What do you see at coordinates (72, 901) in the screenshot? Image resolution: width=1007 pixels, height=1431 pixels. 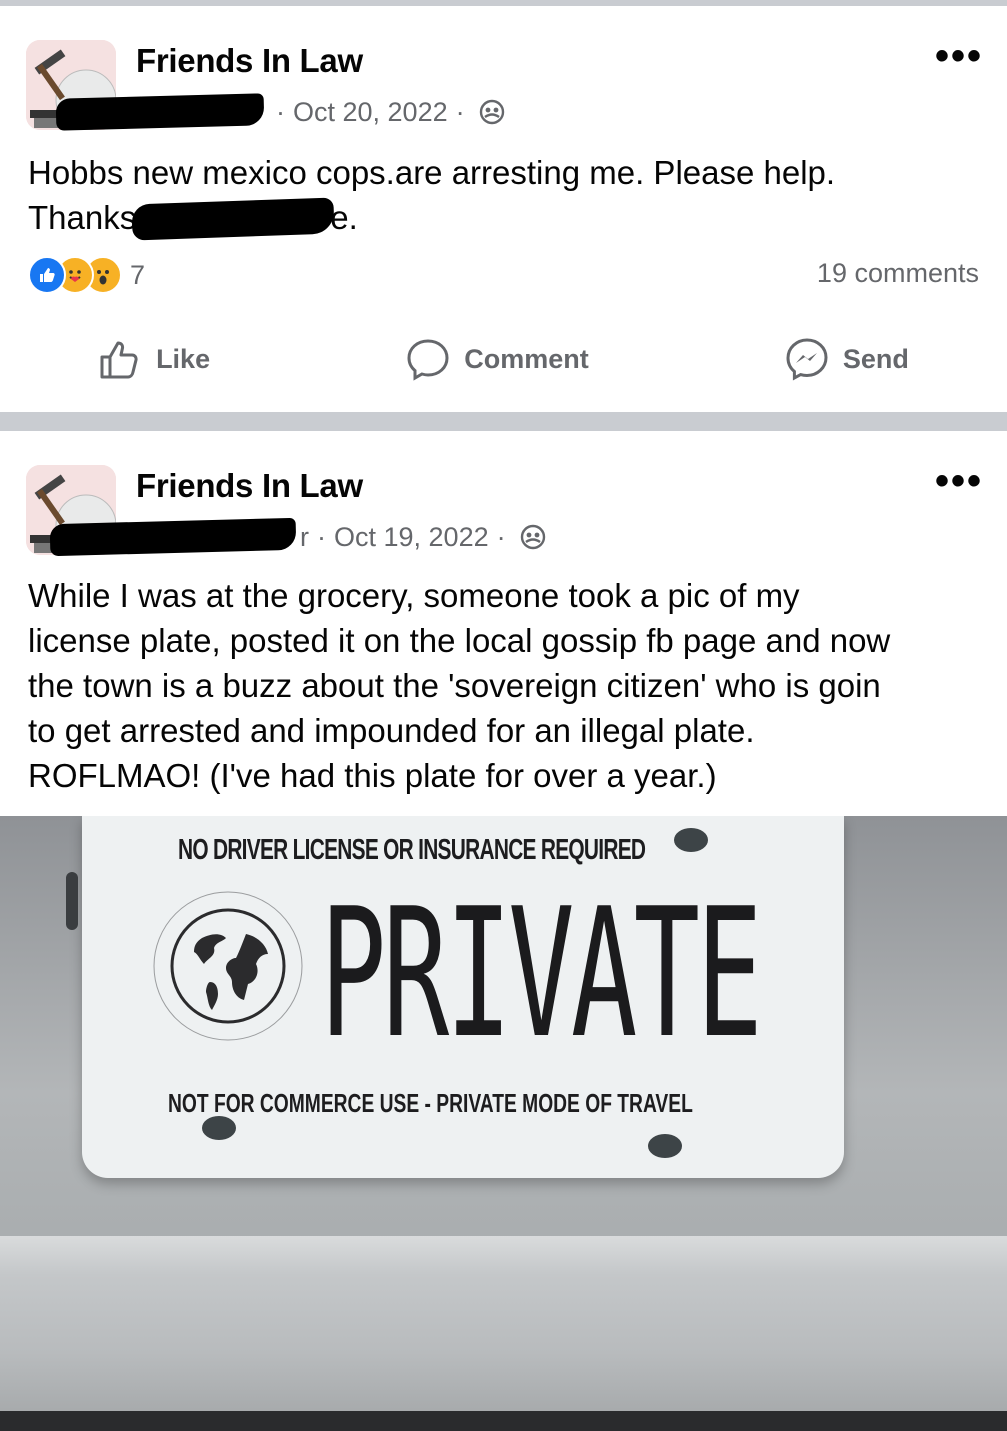 I see `plate-slot` at bounding box center [72, 901].